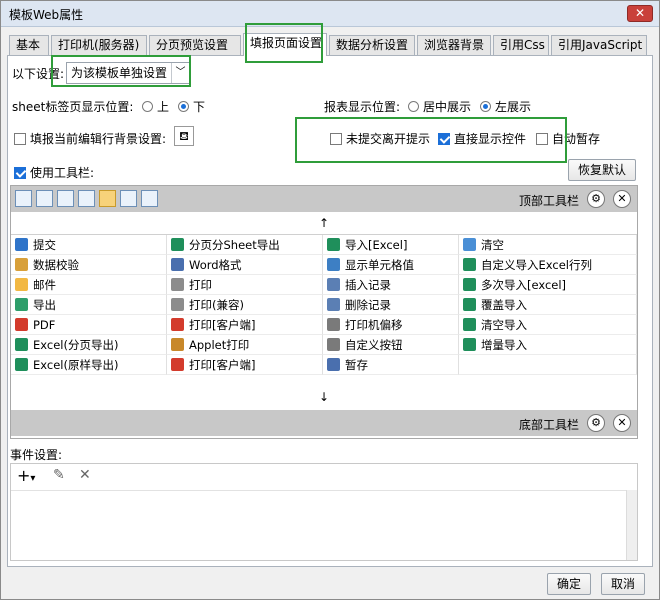 This screenshot has height=600, width=660. Describe the element at coordinates (128, 198) in the screenshot. I see `insert-row-icon` at that location.